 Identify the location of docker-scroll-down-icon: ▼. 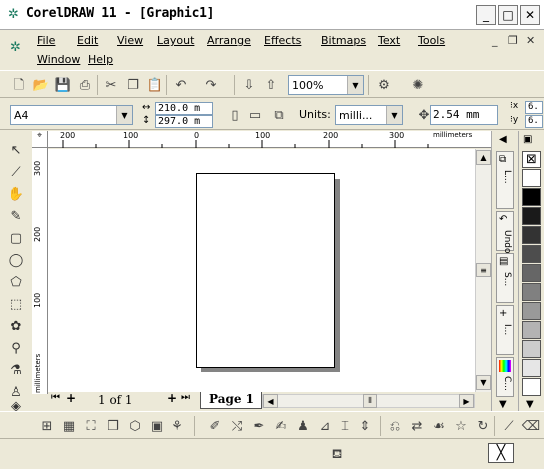
(503, 404).